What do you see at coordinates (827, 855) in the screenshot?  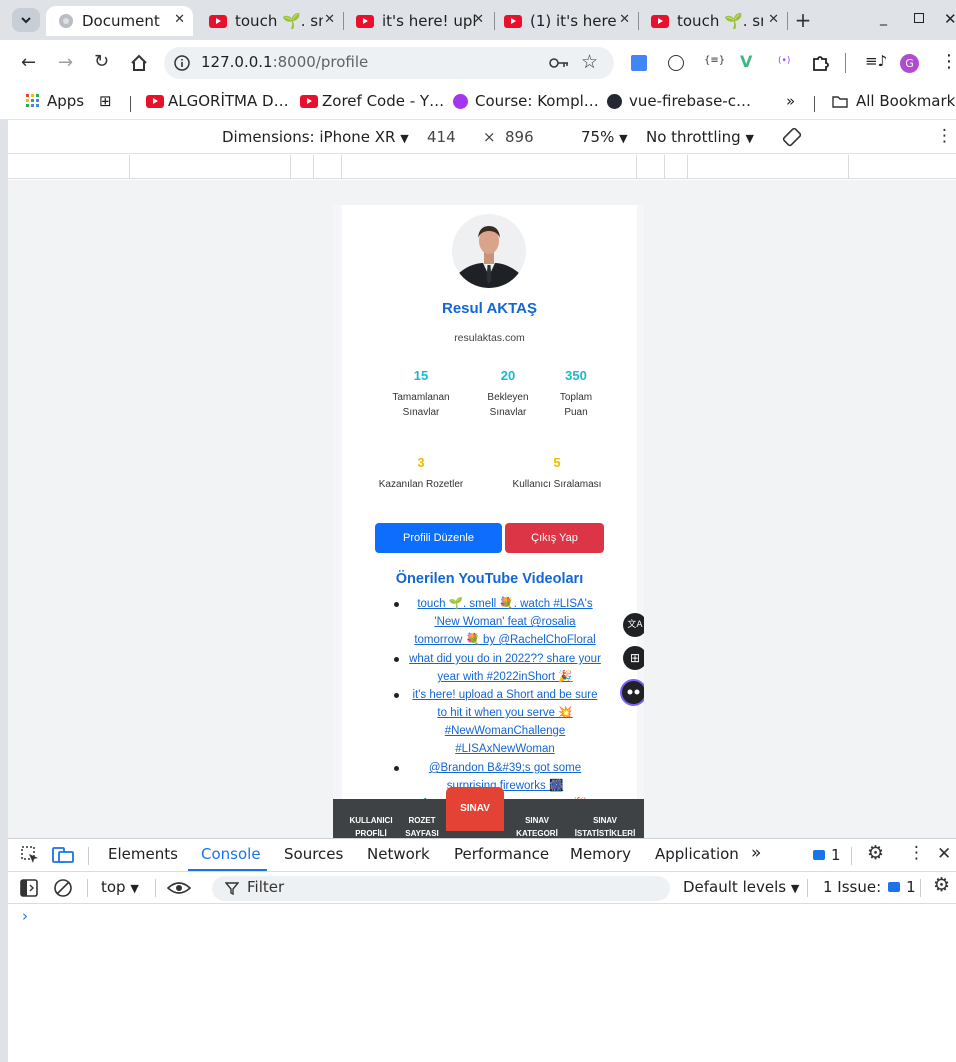 I see `messages-badge: 1` at bounding box center [827, 855].